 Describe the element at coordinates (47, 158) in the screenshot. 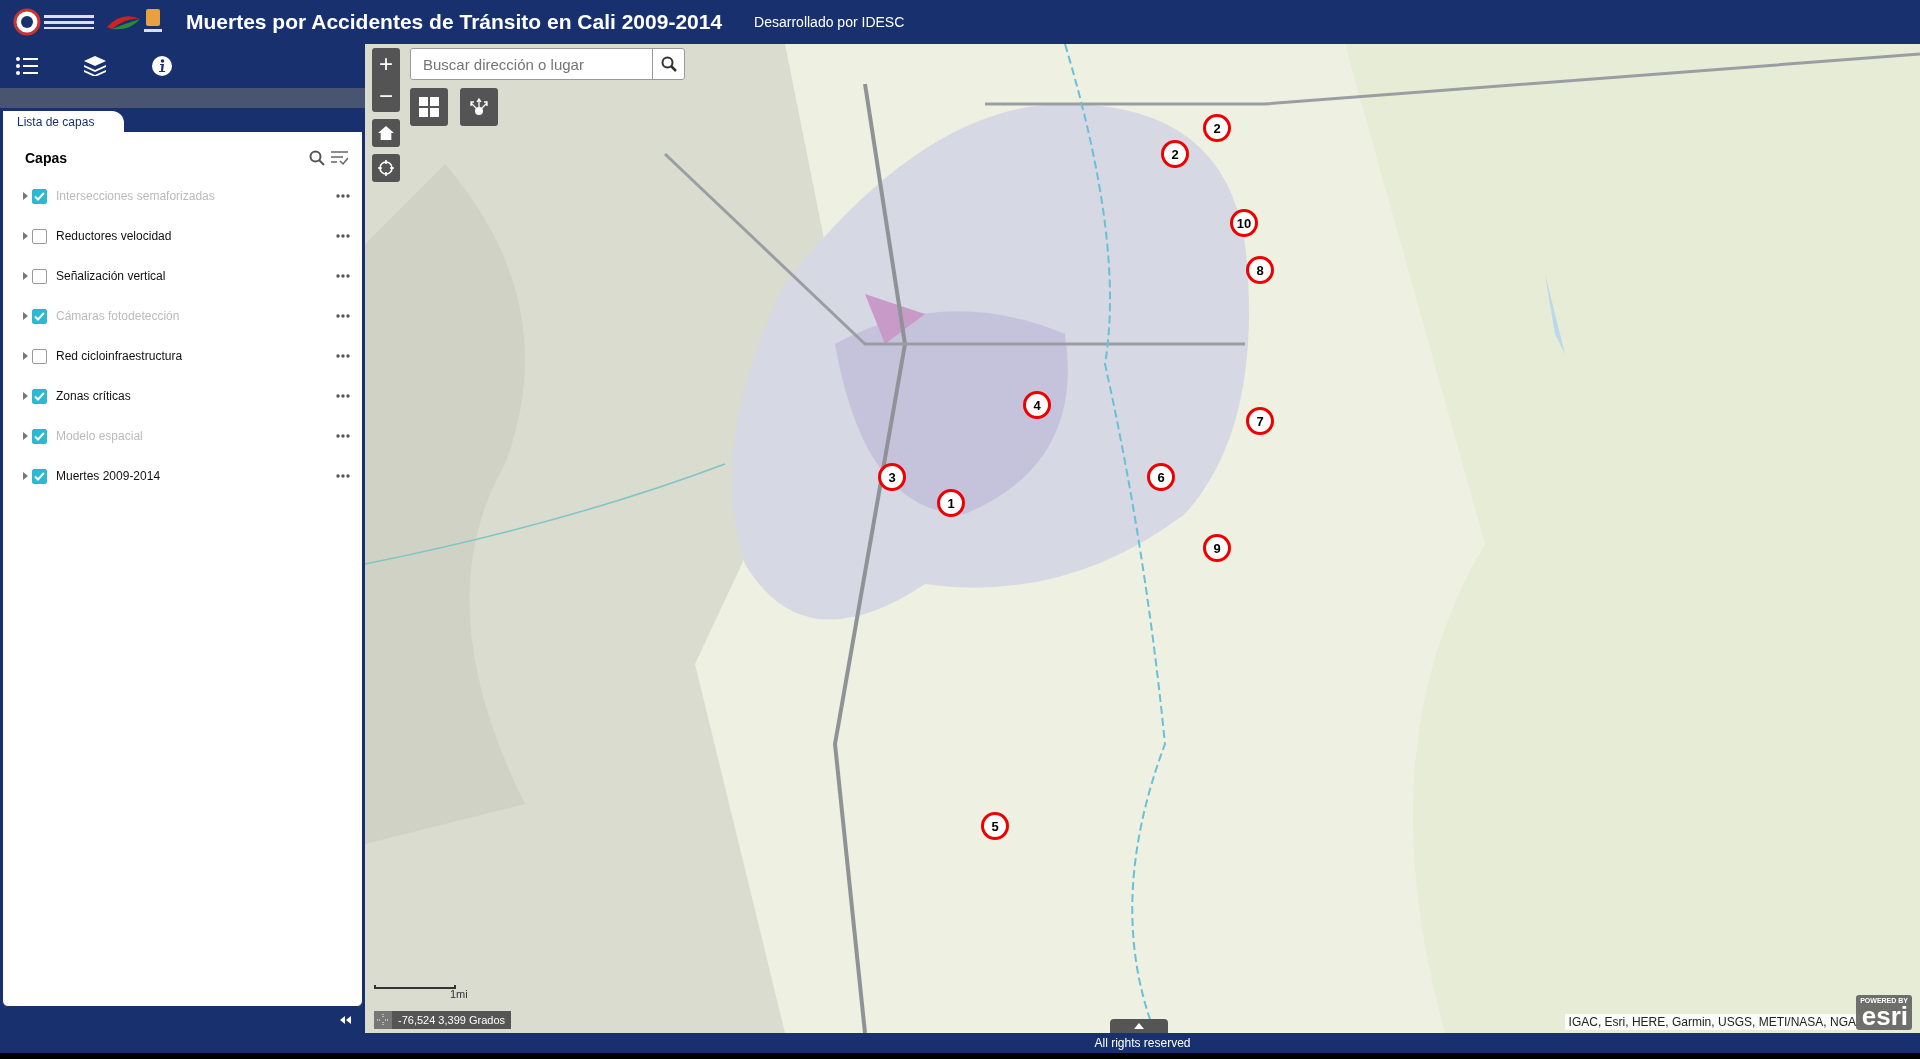

I see `panel-heading: Capas` at that location.